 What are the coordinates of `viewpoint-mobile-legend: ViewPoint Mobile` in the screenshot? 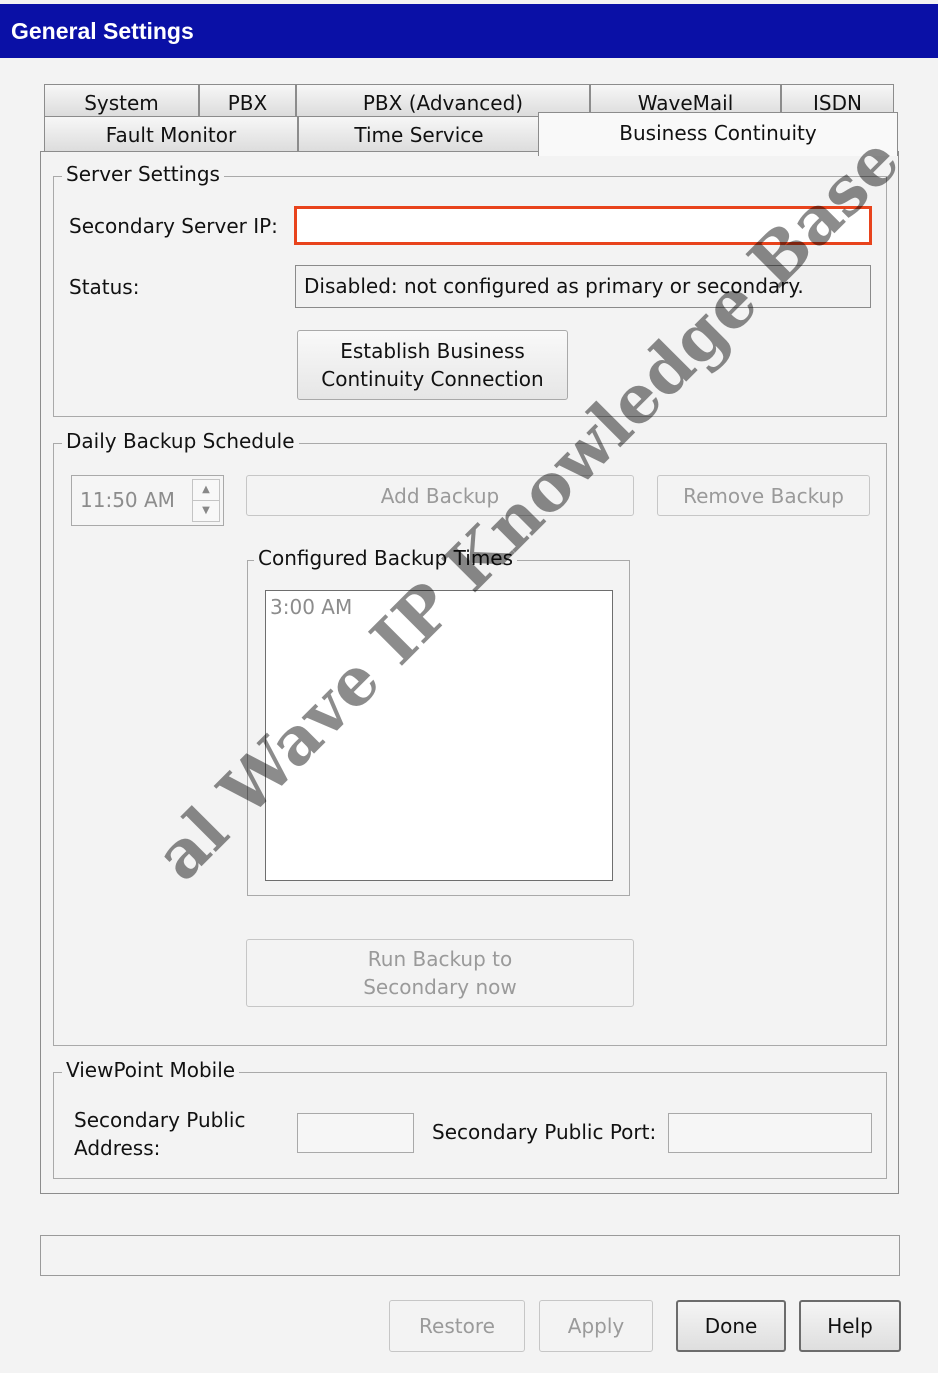 It's located at (151, 1070).